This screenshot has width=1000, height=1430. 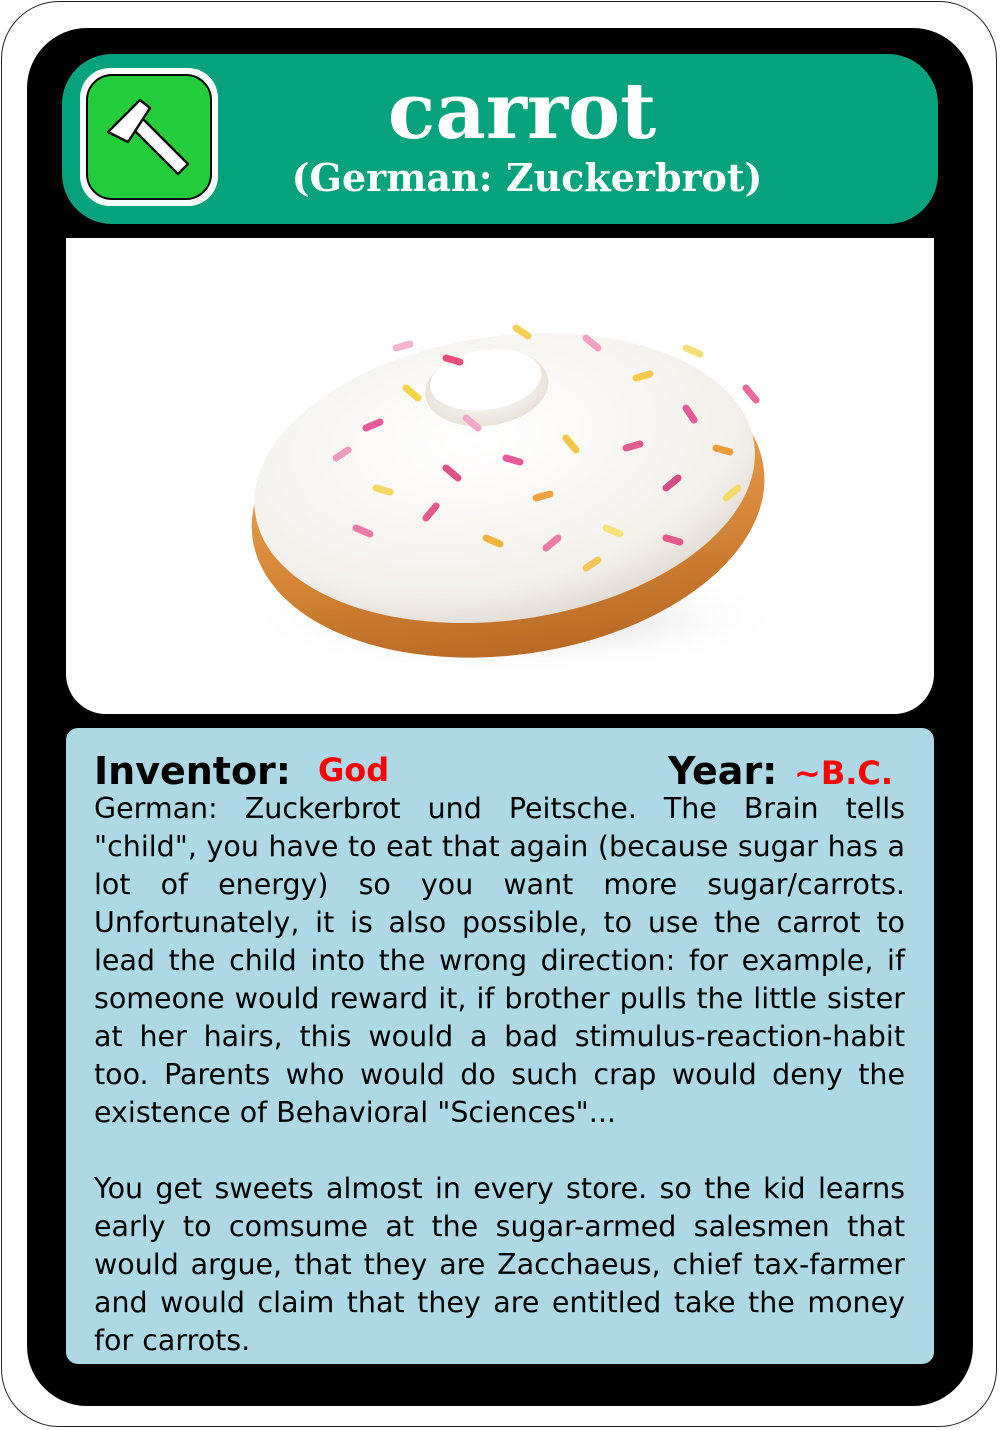 I want to click on category-badge-inner, so click(x=149, y=137).